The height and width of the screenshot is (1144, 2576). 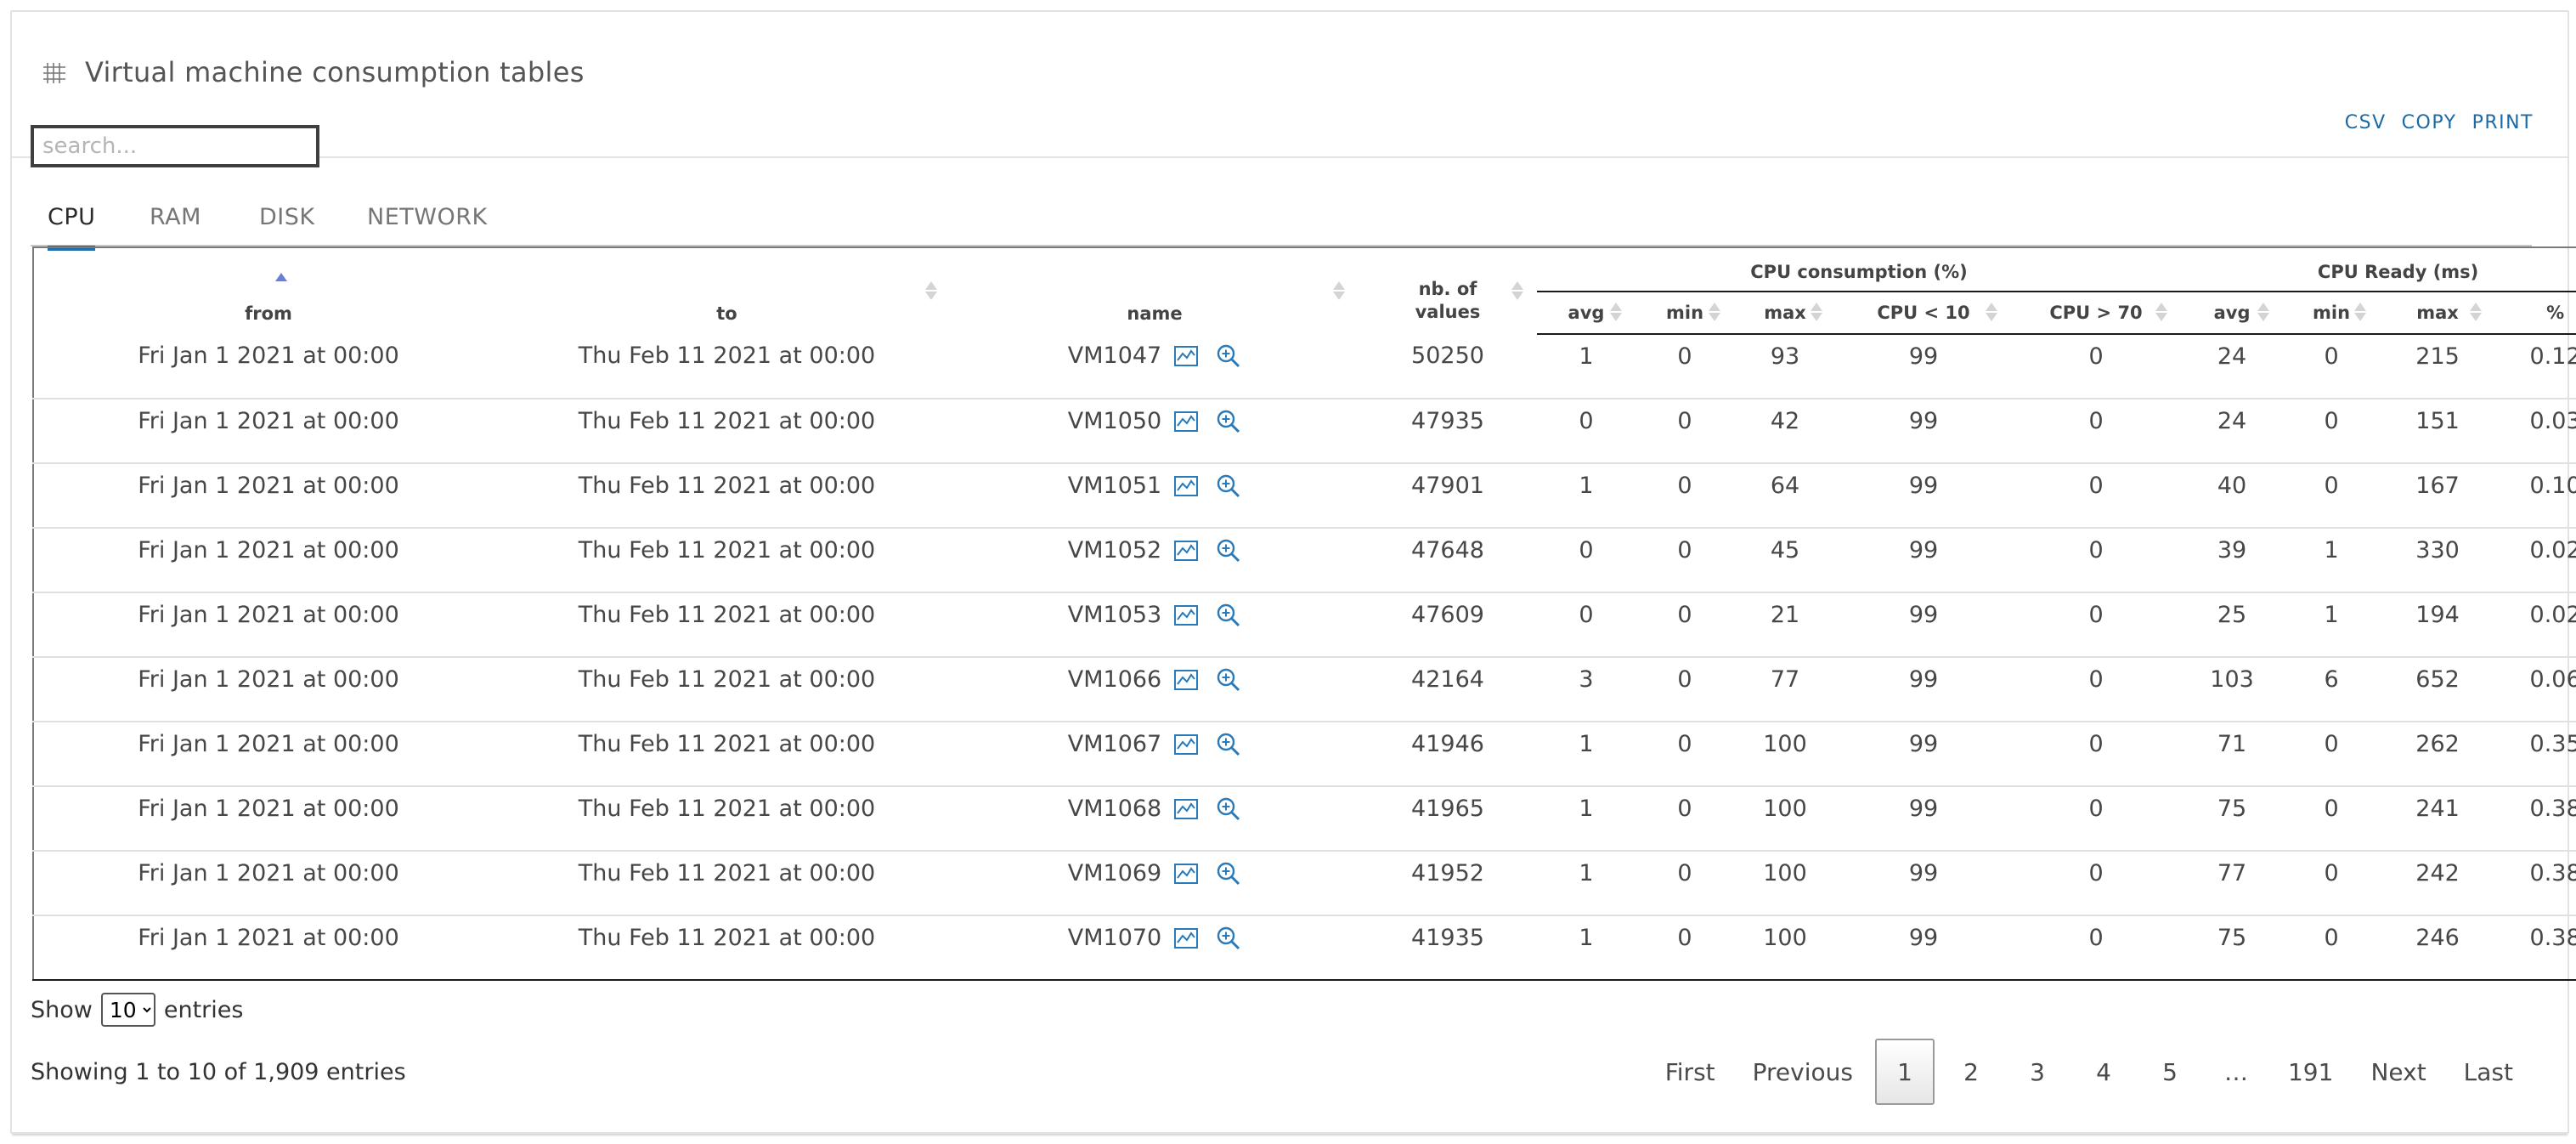 I want to click on copy-button: COPY, so click(x=2429, y=123).